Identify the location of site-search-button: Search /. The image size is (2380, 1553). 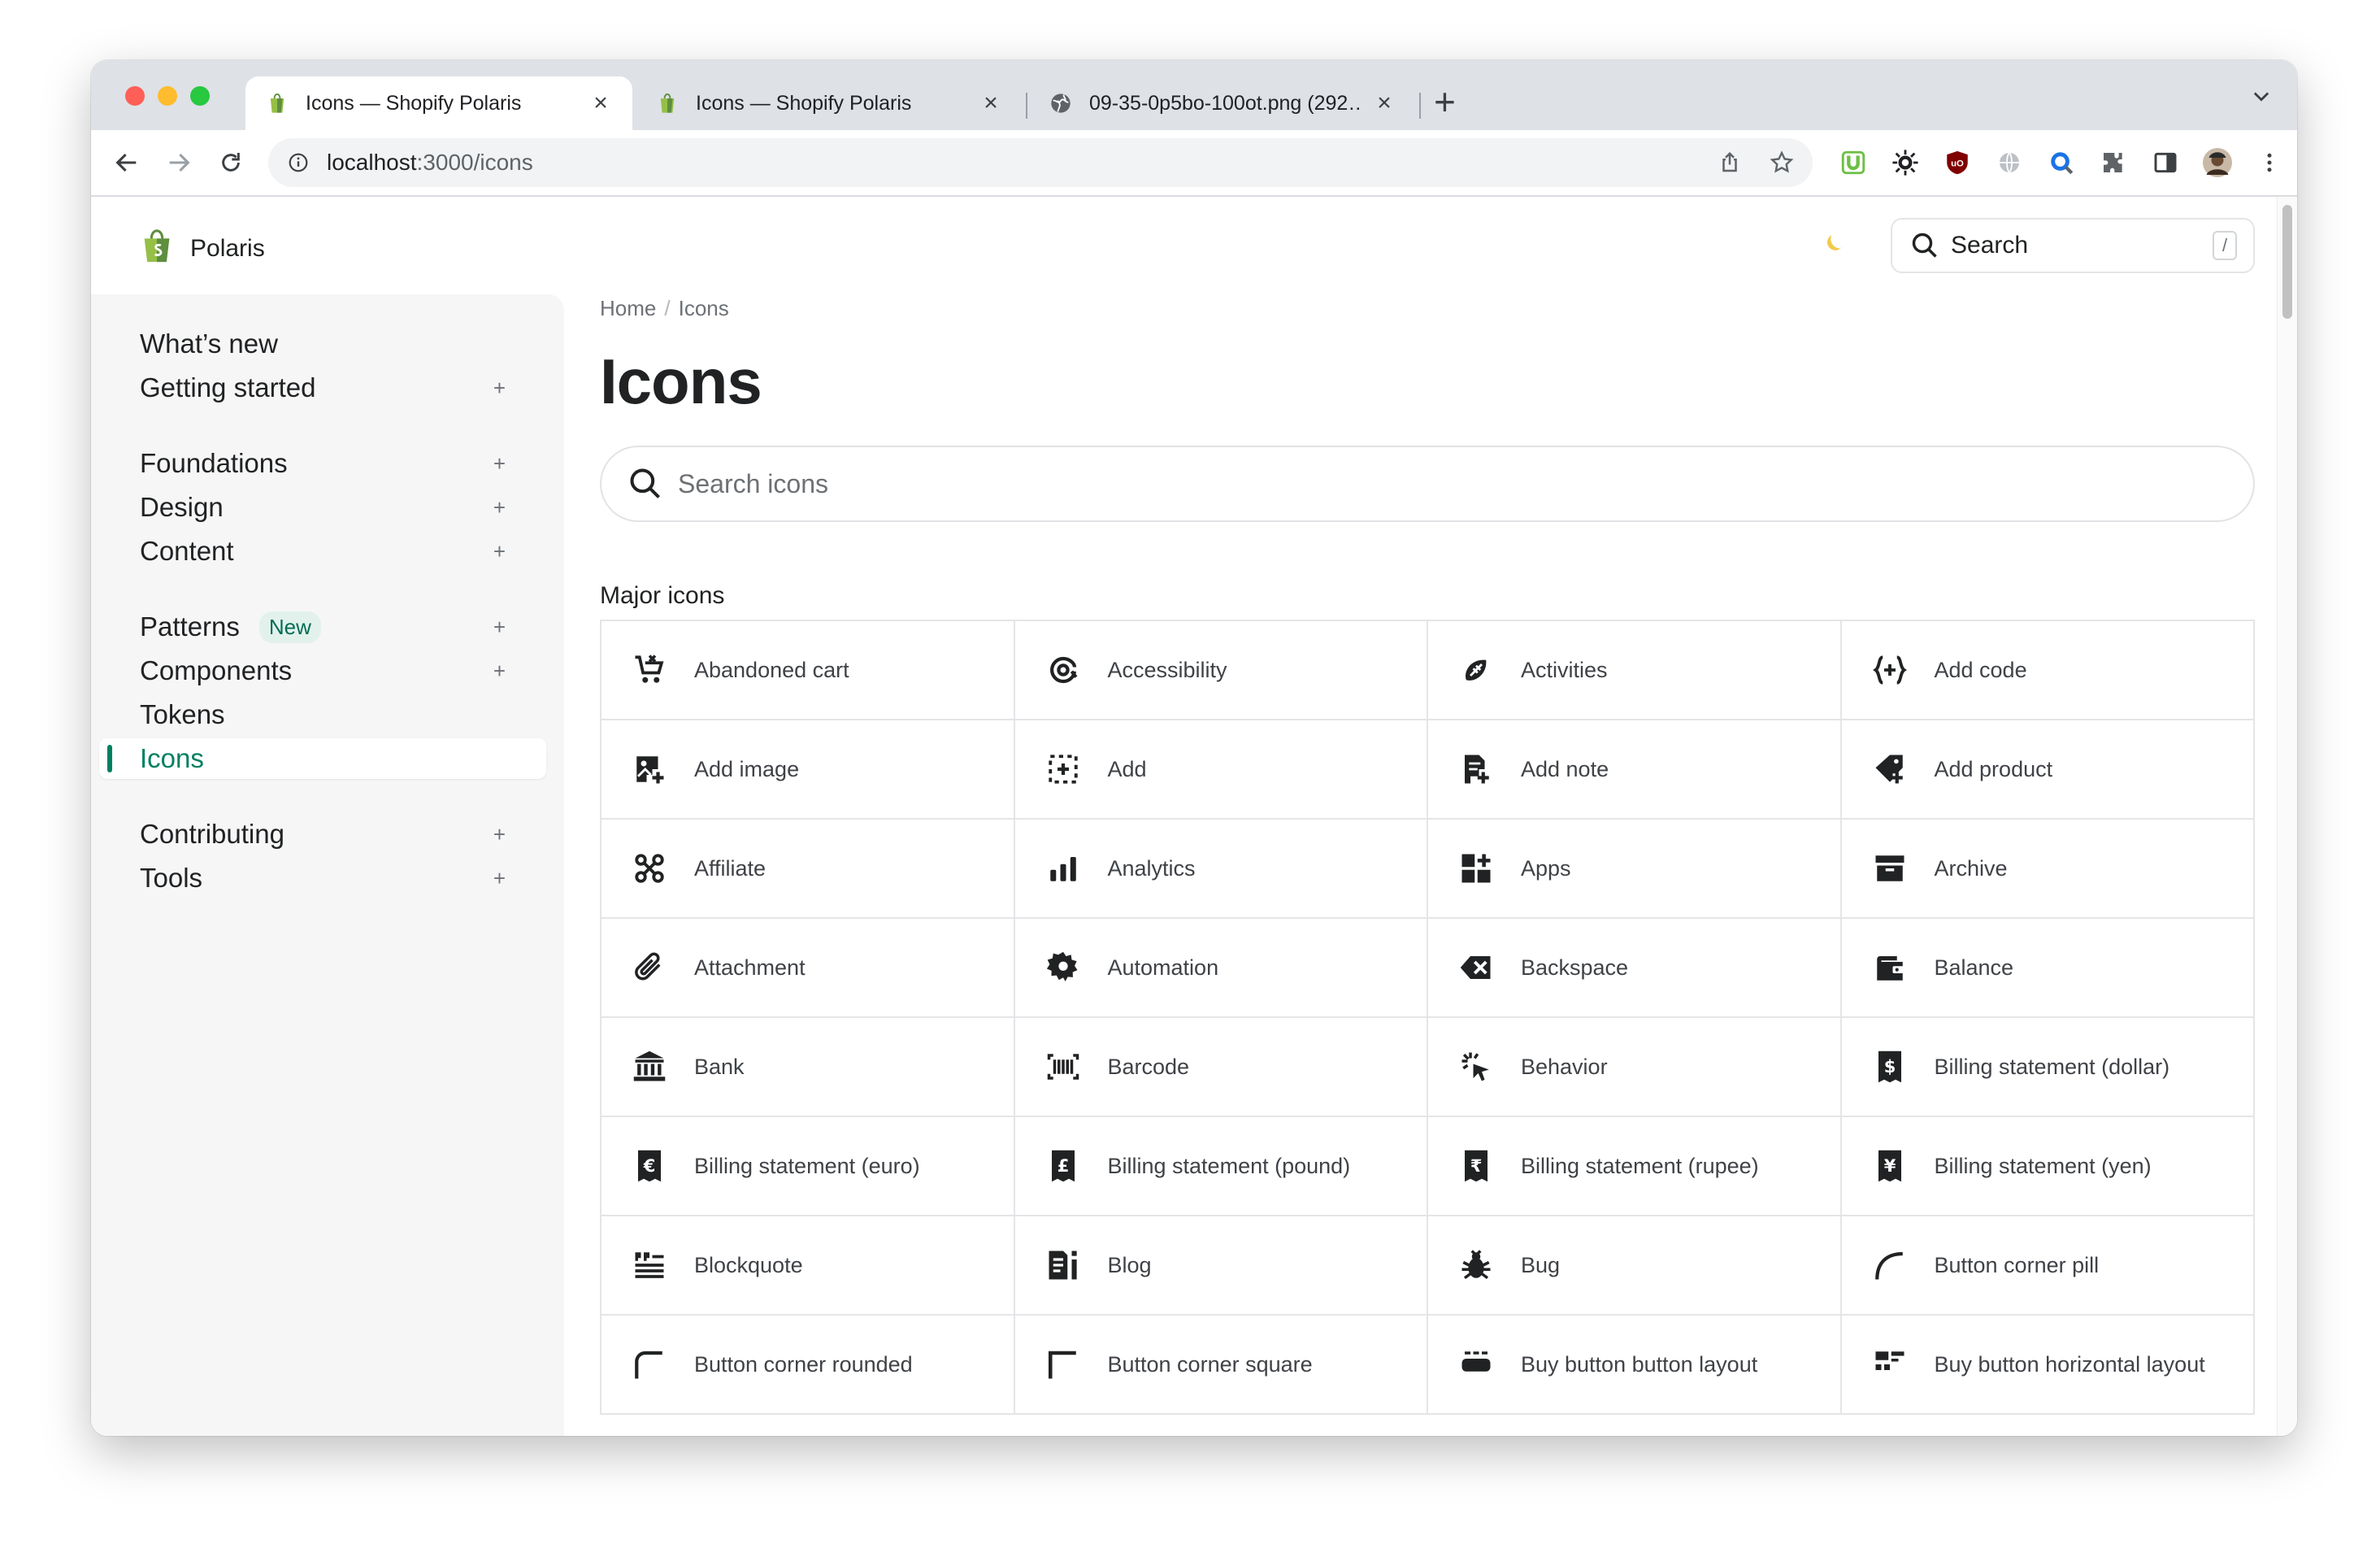
(2073, 246).